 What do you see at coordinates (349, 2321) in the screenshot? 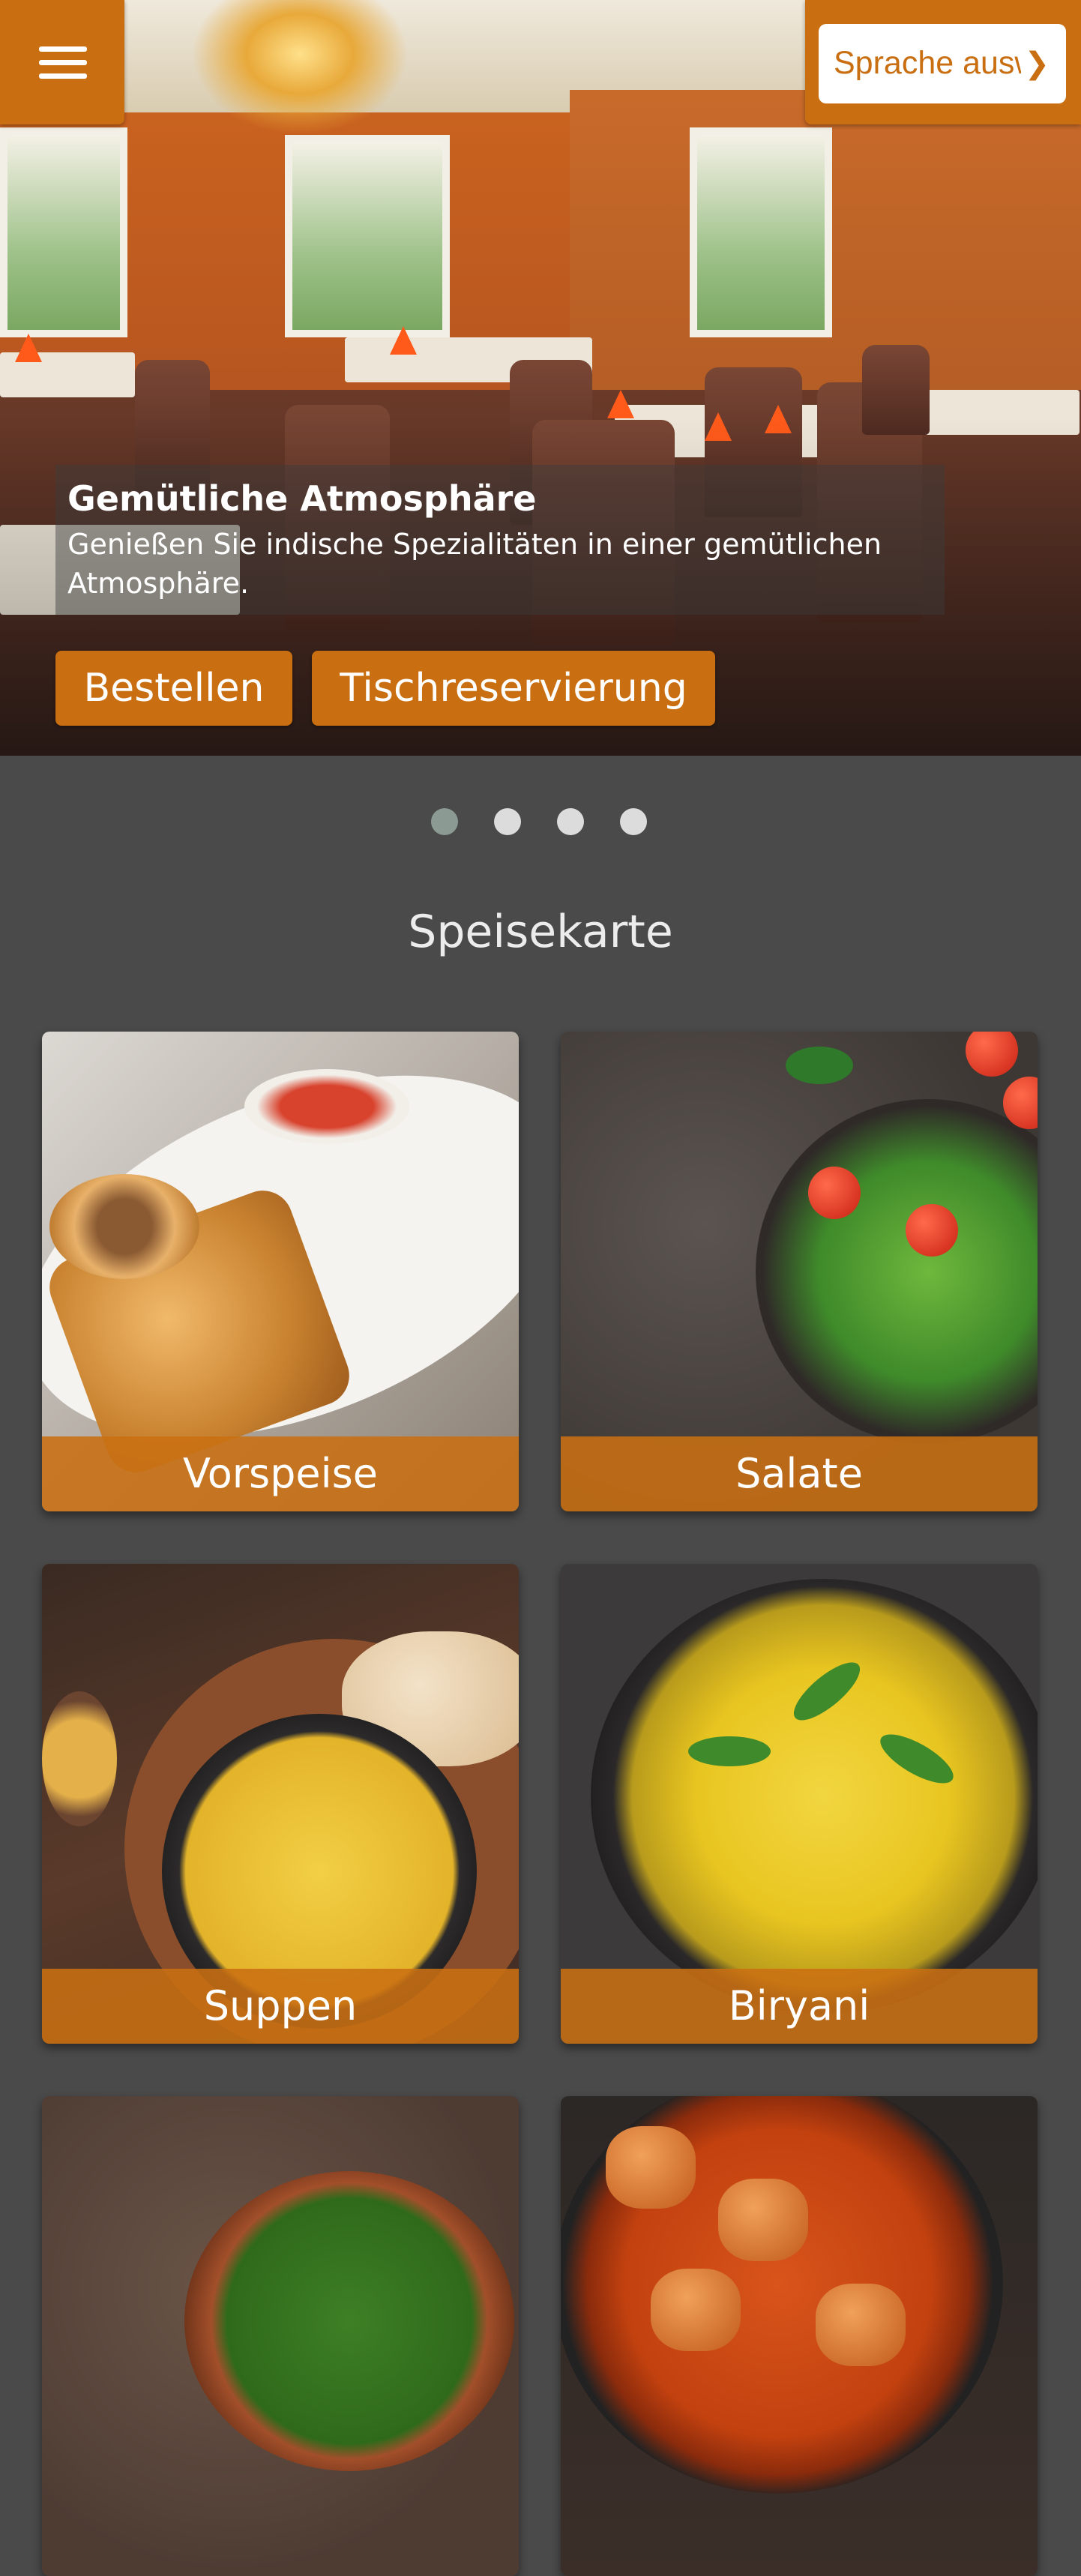
I see `saag-image` at bounding box center [349, 2321].